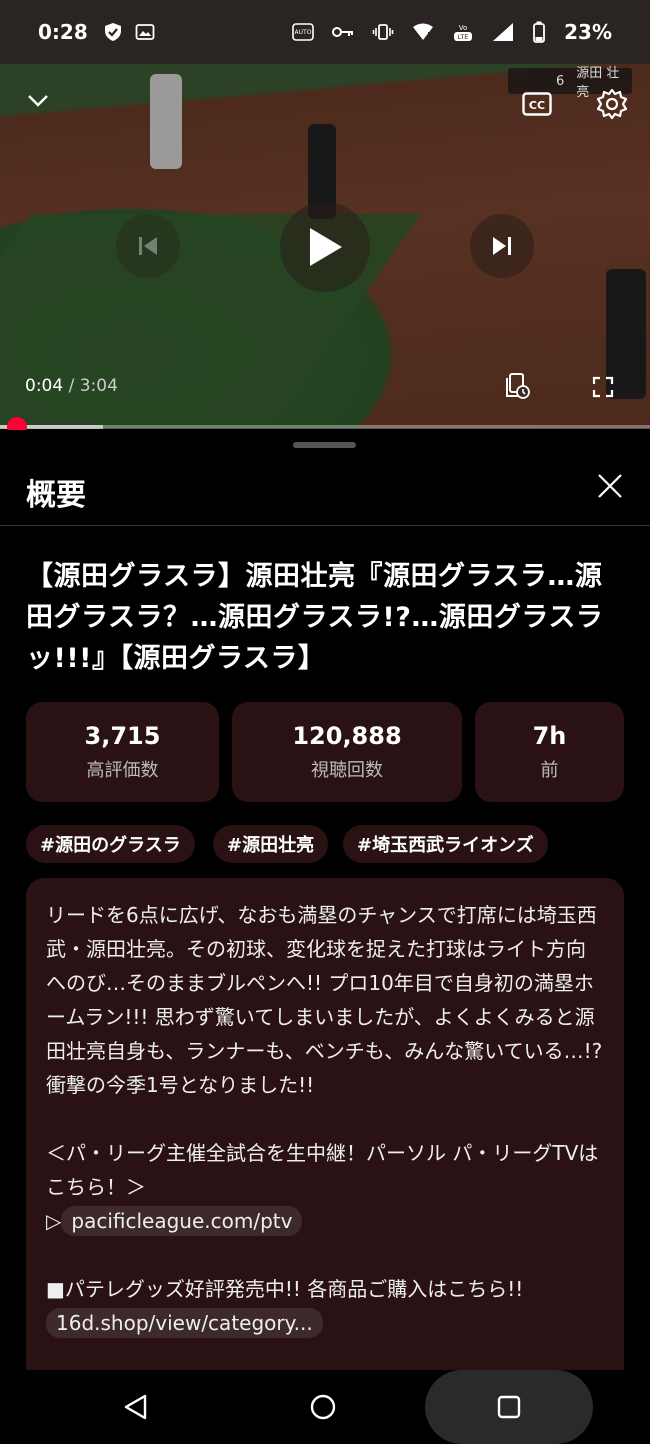 The width and height of the screenshot is (650, 1444). What do you see at coordinates (347, 736) in the screenshot?
I see `views-count: 120,888` at bounding box center [347, 736].